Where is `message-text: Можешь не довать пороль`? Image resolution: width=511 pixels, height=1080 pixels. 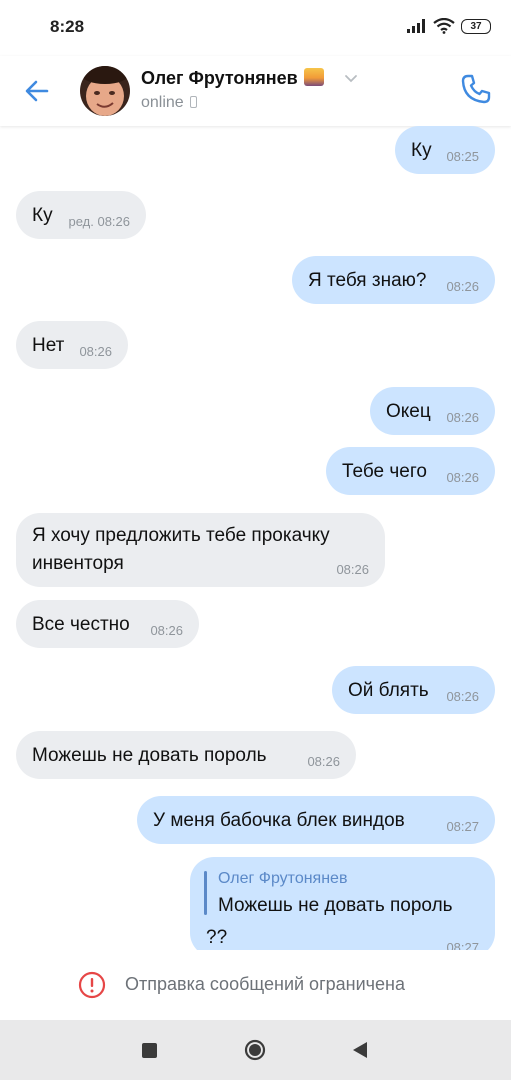
message-text: Можешь не довать пороль is located at coordinates (149, 755).